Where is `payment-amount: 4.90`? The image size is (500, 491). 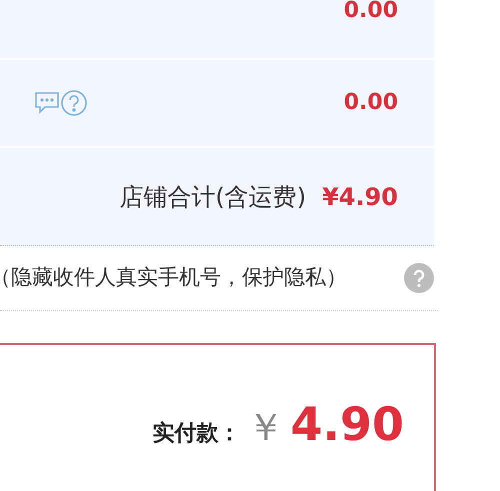 payment-amount: 4.90 is located at coordinates (347, 425).